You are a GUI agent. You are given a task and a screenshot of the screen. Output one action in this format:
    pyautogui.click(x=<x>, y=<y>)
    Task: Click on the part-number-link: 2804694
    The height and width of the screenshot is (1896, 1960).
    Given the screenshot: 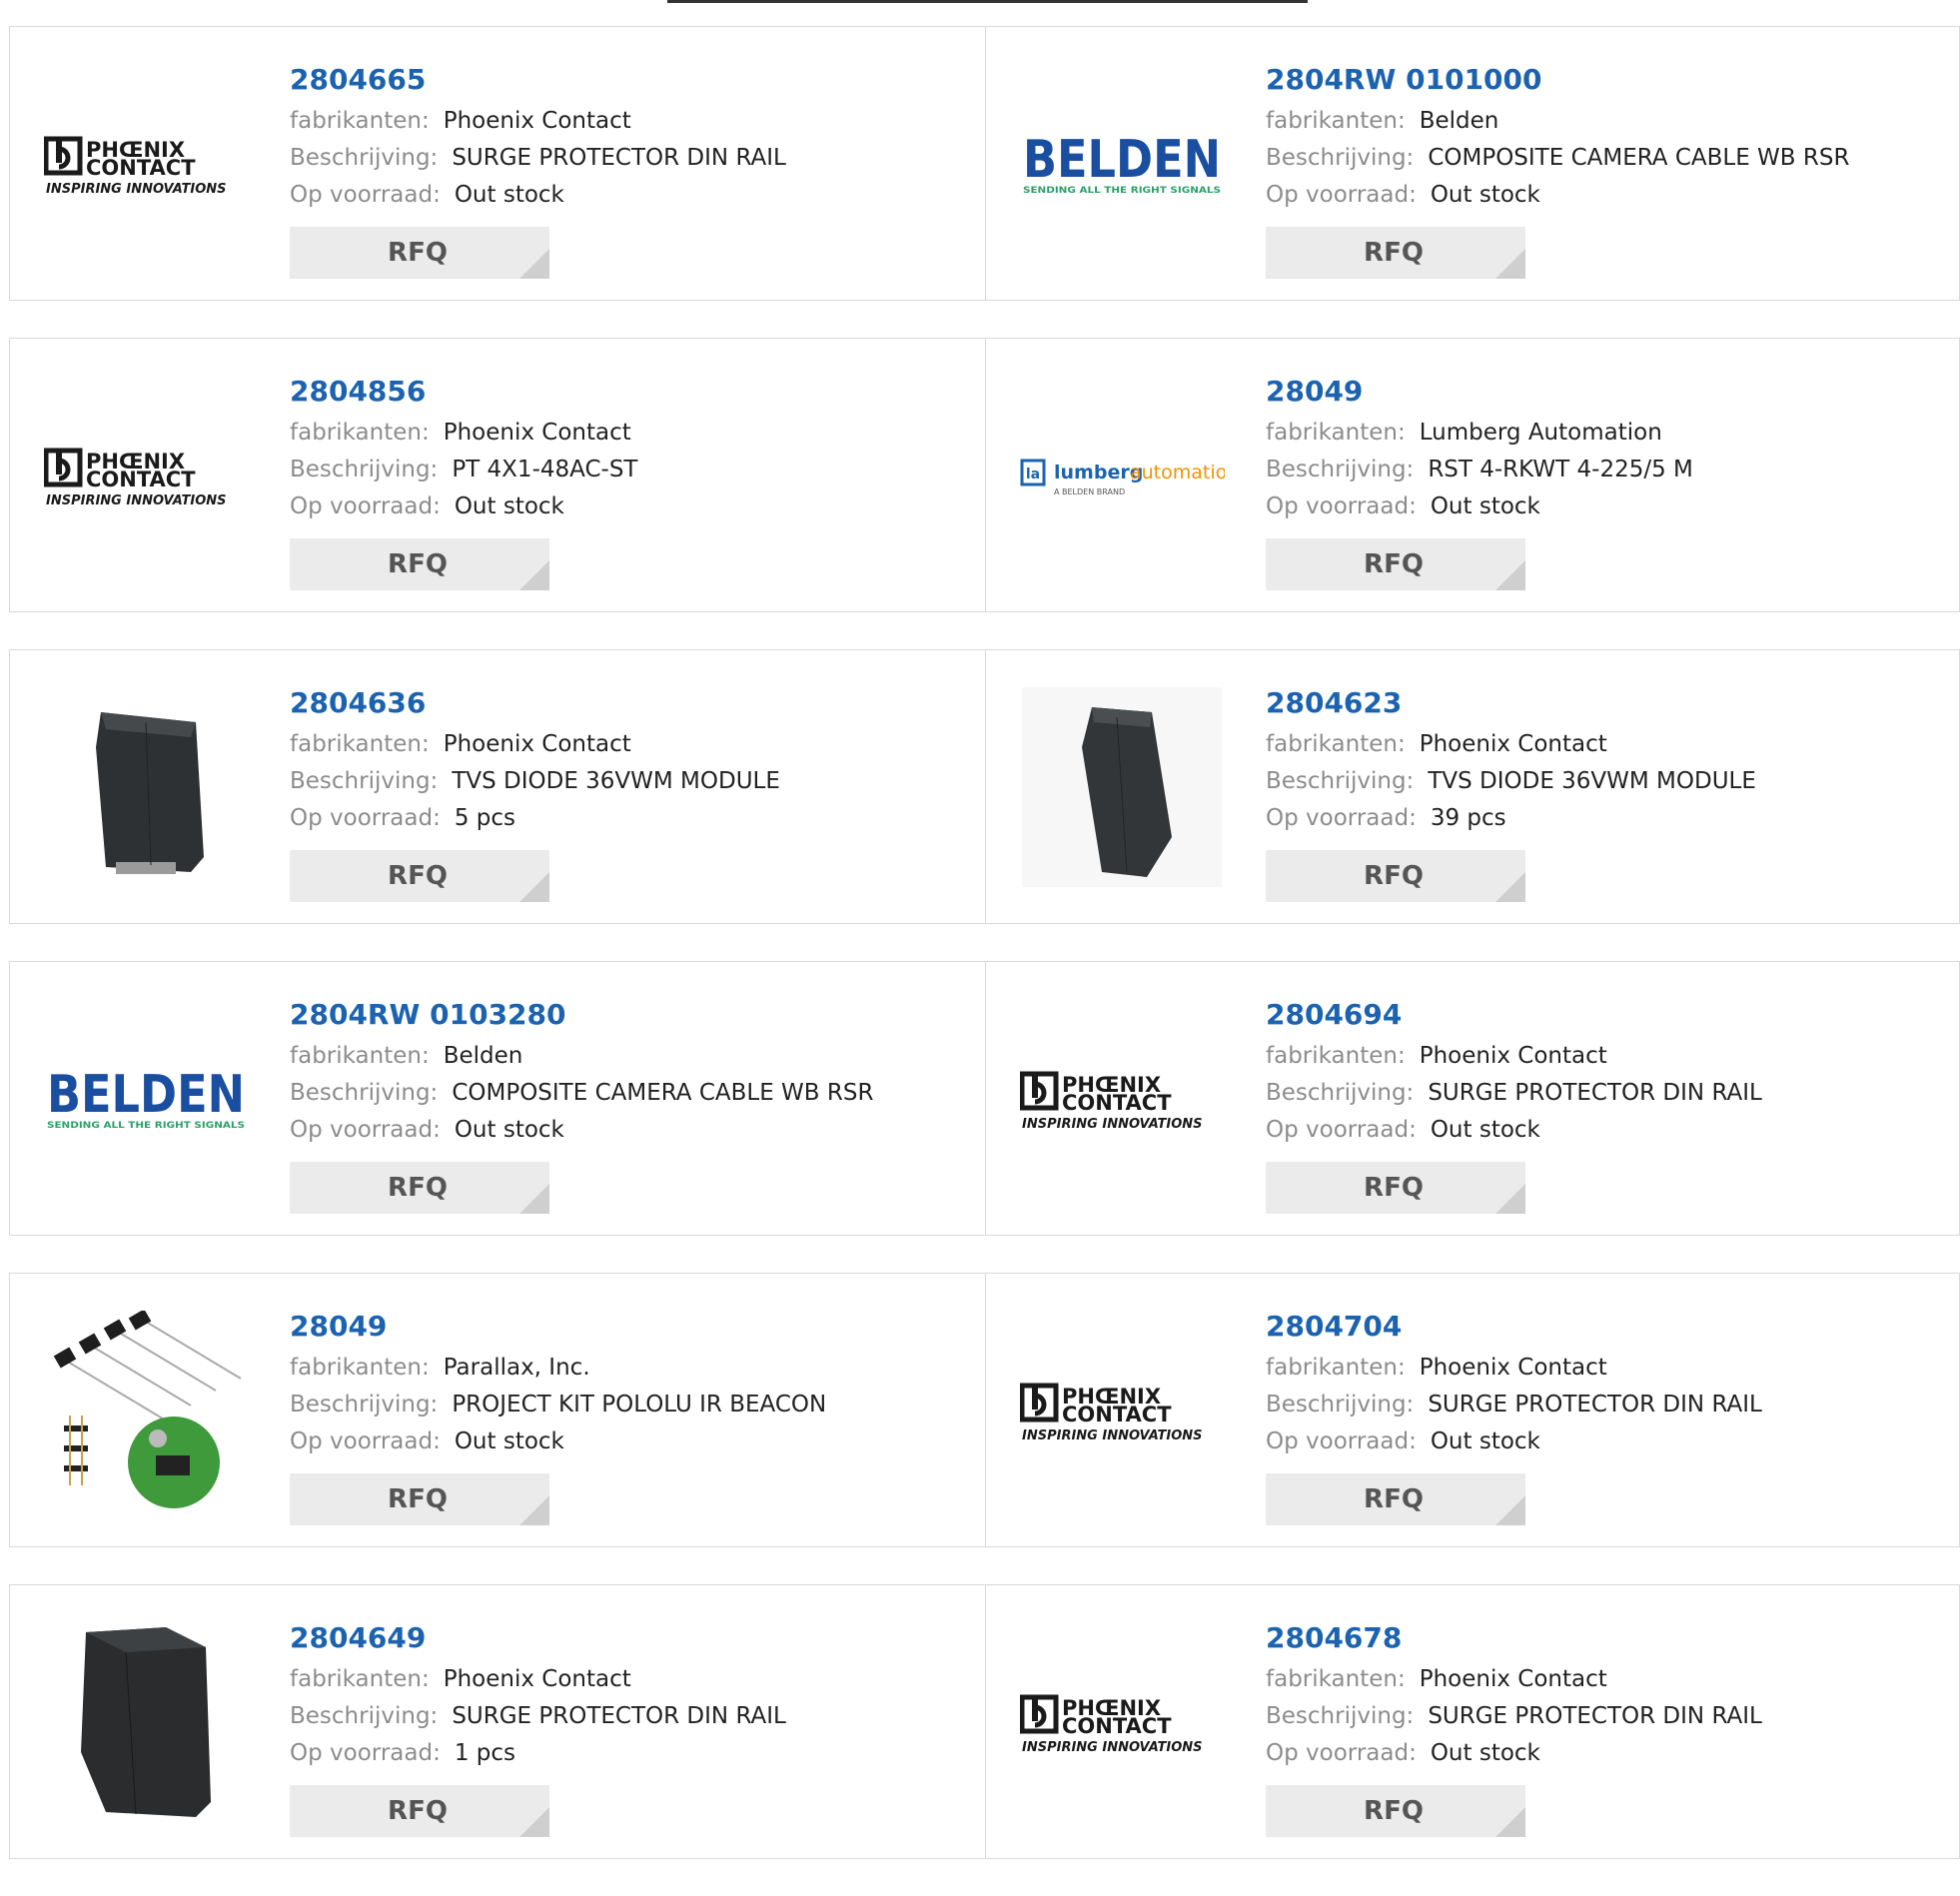 What is the action you would take?
    pyautogui.click(x=1514, y=1015)
    